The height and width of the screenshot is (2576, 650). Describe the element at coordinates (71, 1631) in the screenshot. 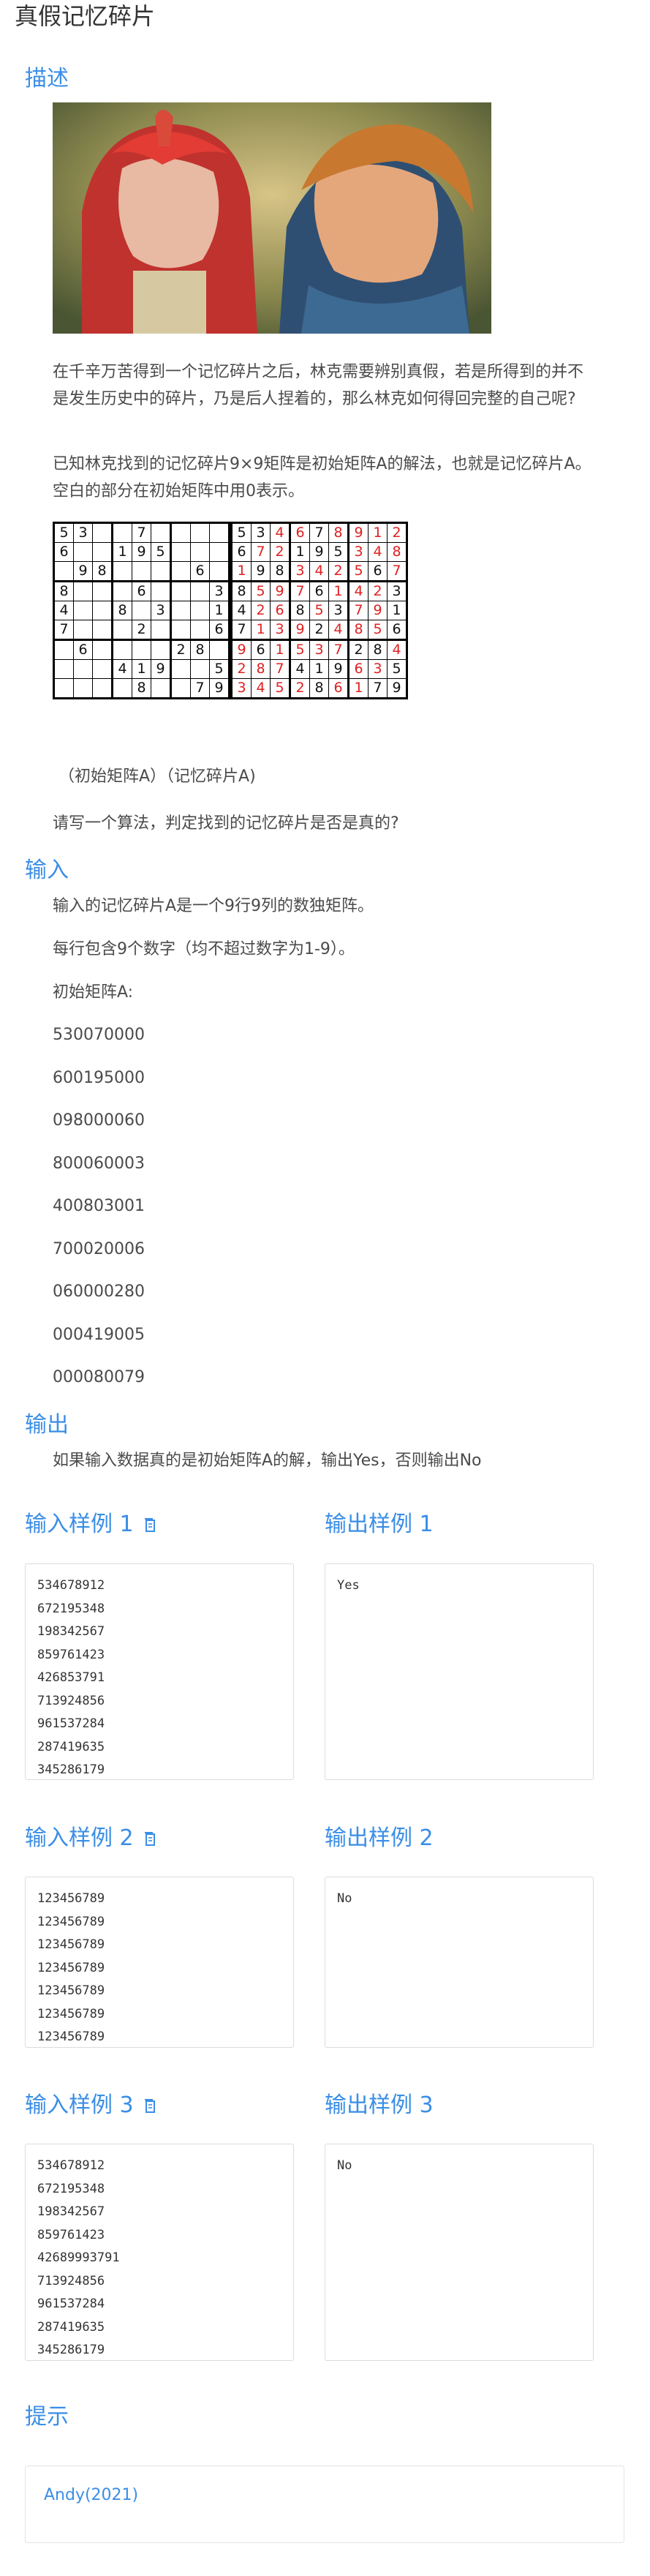

I see `sample-line: 198342567` at that location.